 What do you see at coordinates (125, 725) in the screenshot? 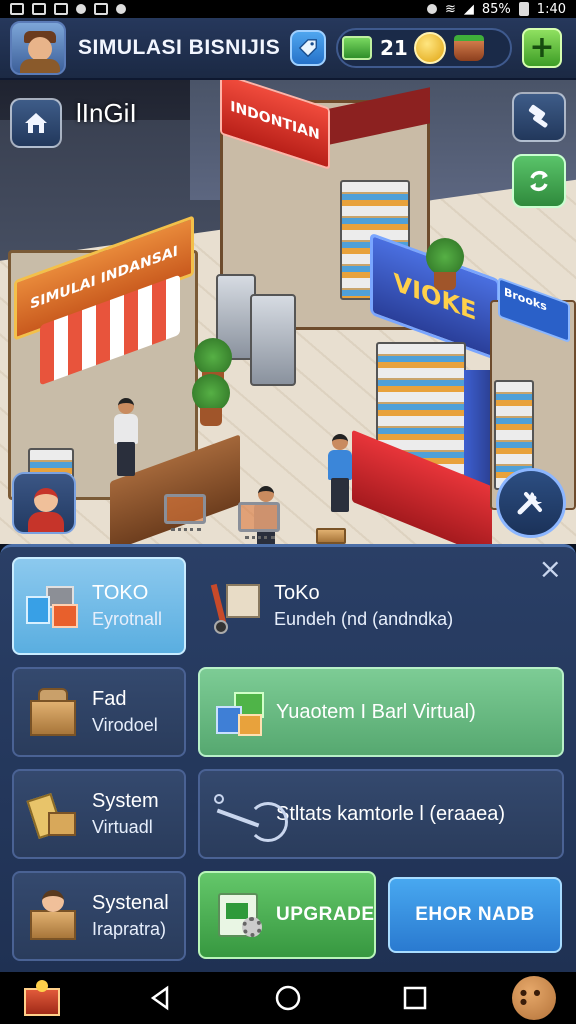
I see `tile-subtitle: Virodoel` at bounding box center [125, 725].